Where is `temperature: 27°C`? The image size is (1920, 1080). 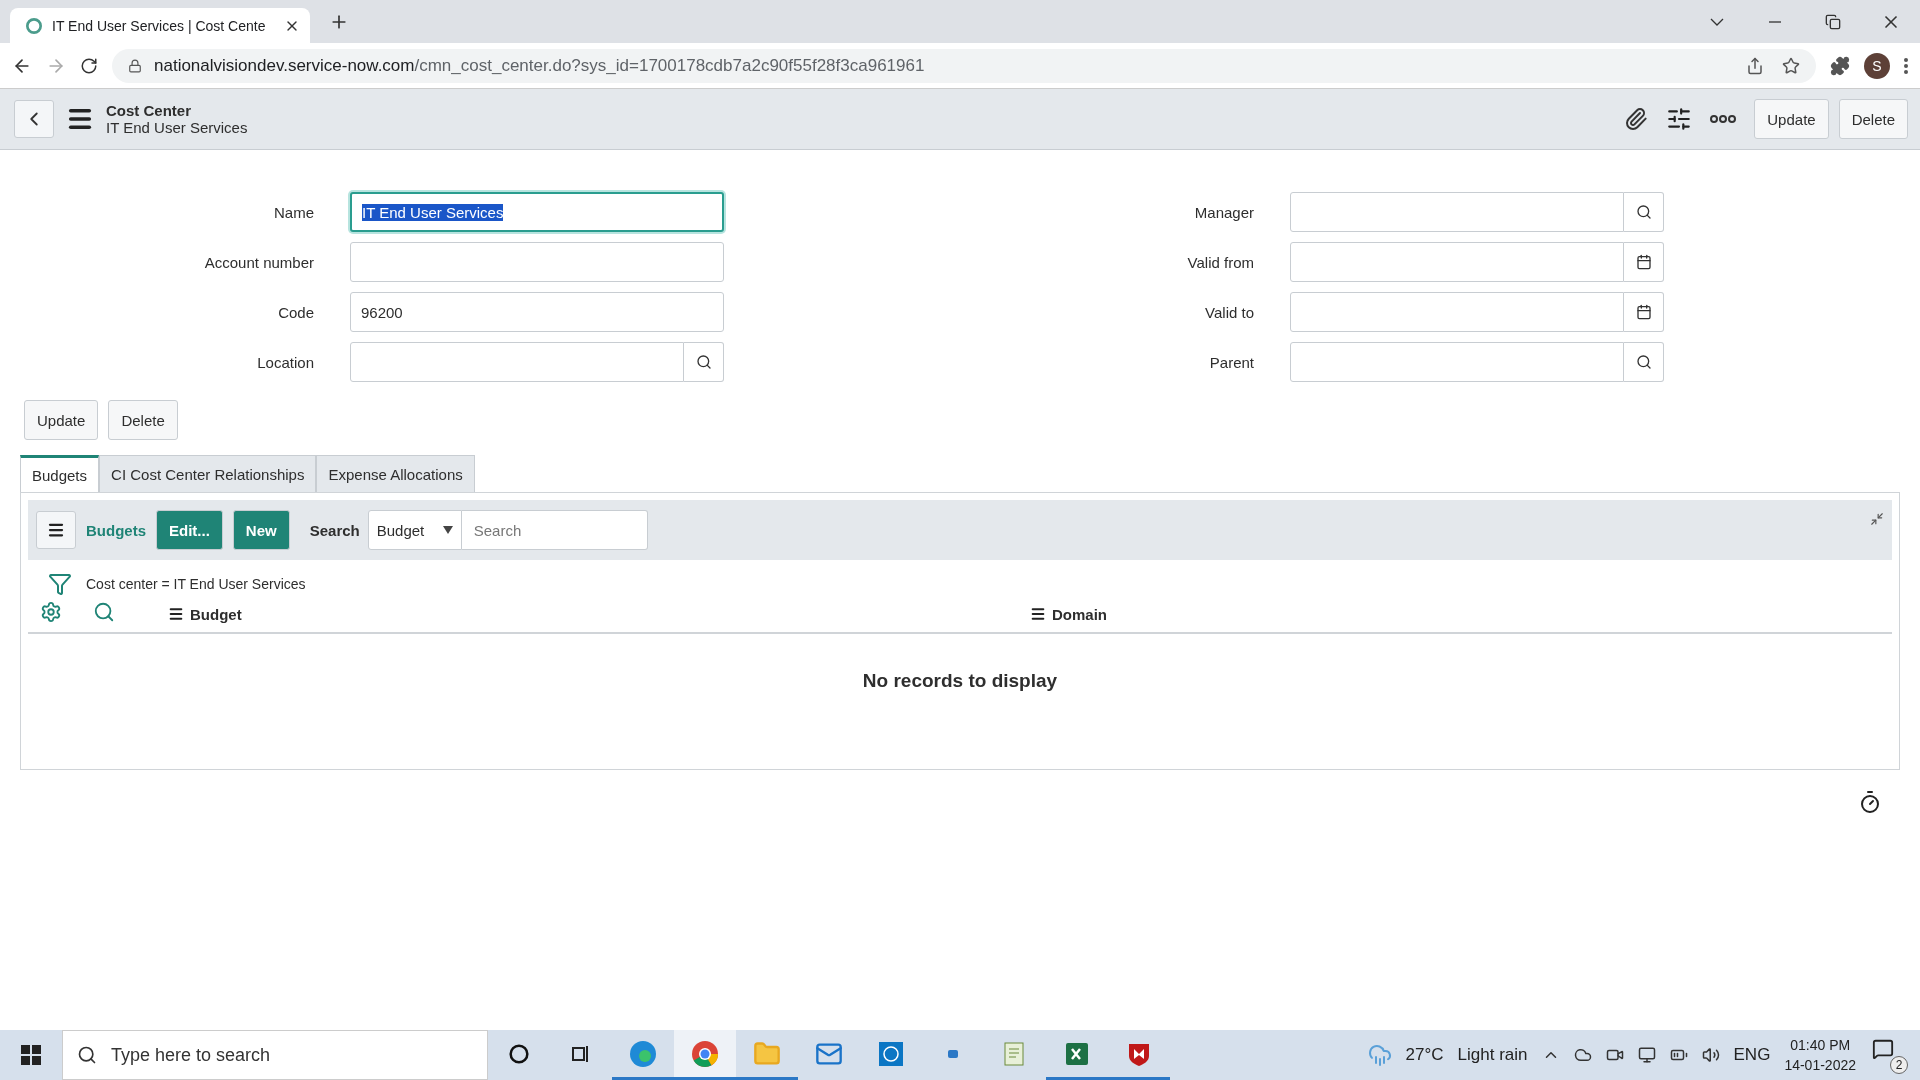 temperature: 27°C is located at coordinates (1424, 1055).